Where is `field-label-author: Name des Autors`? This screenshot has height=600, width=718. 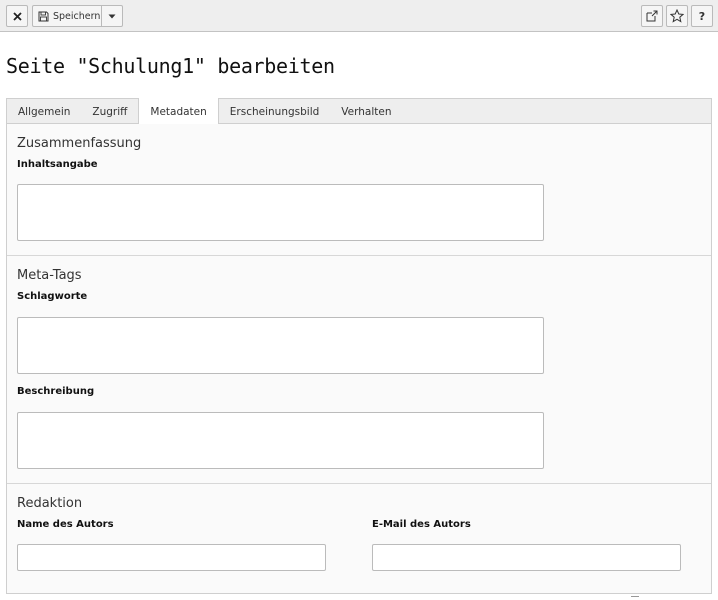
field-label-author: Name des Autors is located at coordinates (65, 524).